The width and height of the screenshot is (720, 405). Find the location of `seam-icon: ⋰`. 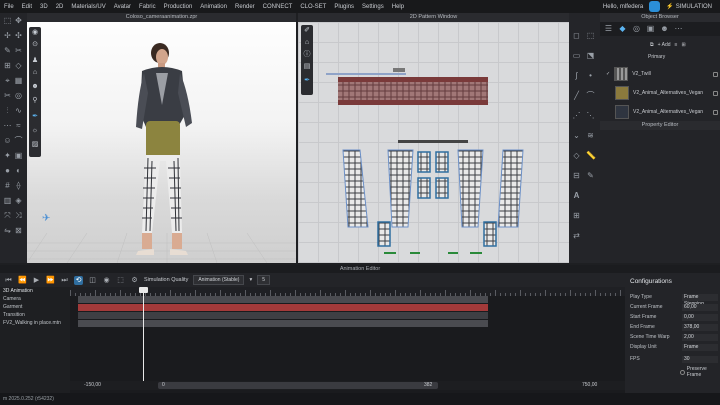

seam-icon: ⋰ is located at coordinates (576, 115).